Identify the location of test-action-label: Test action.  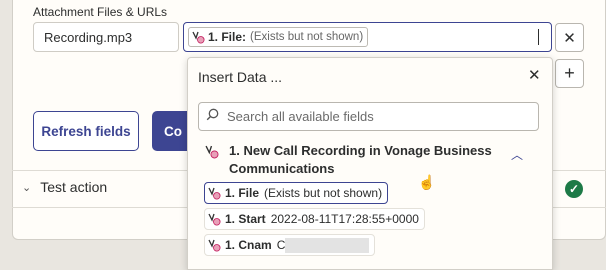
(74, 187).